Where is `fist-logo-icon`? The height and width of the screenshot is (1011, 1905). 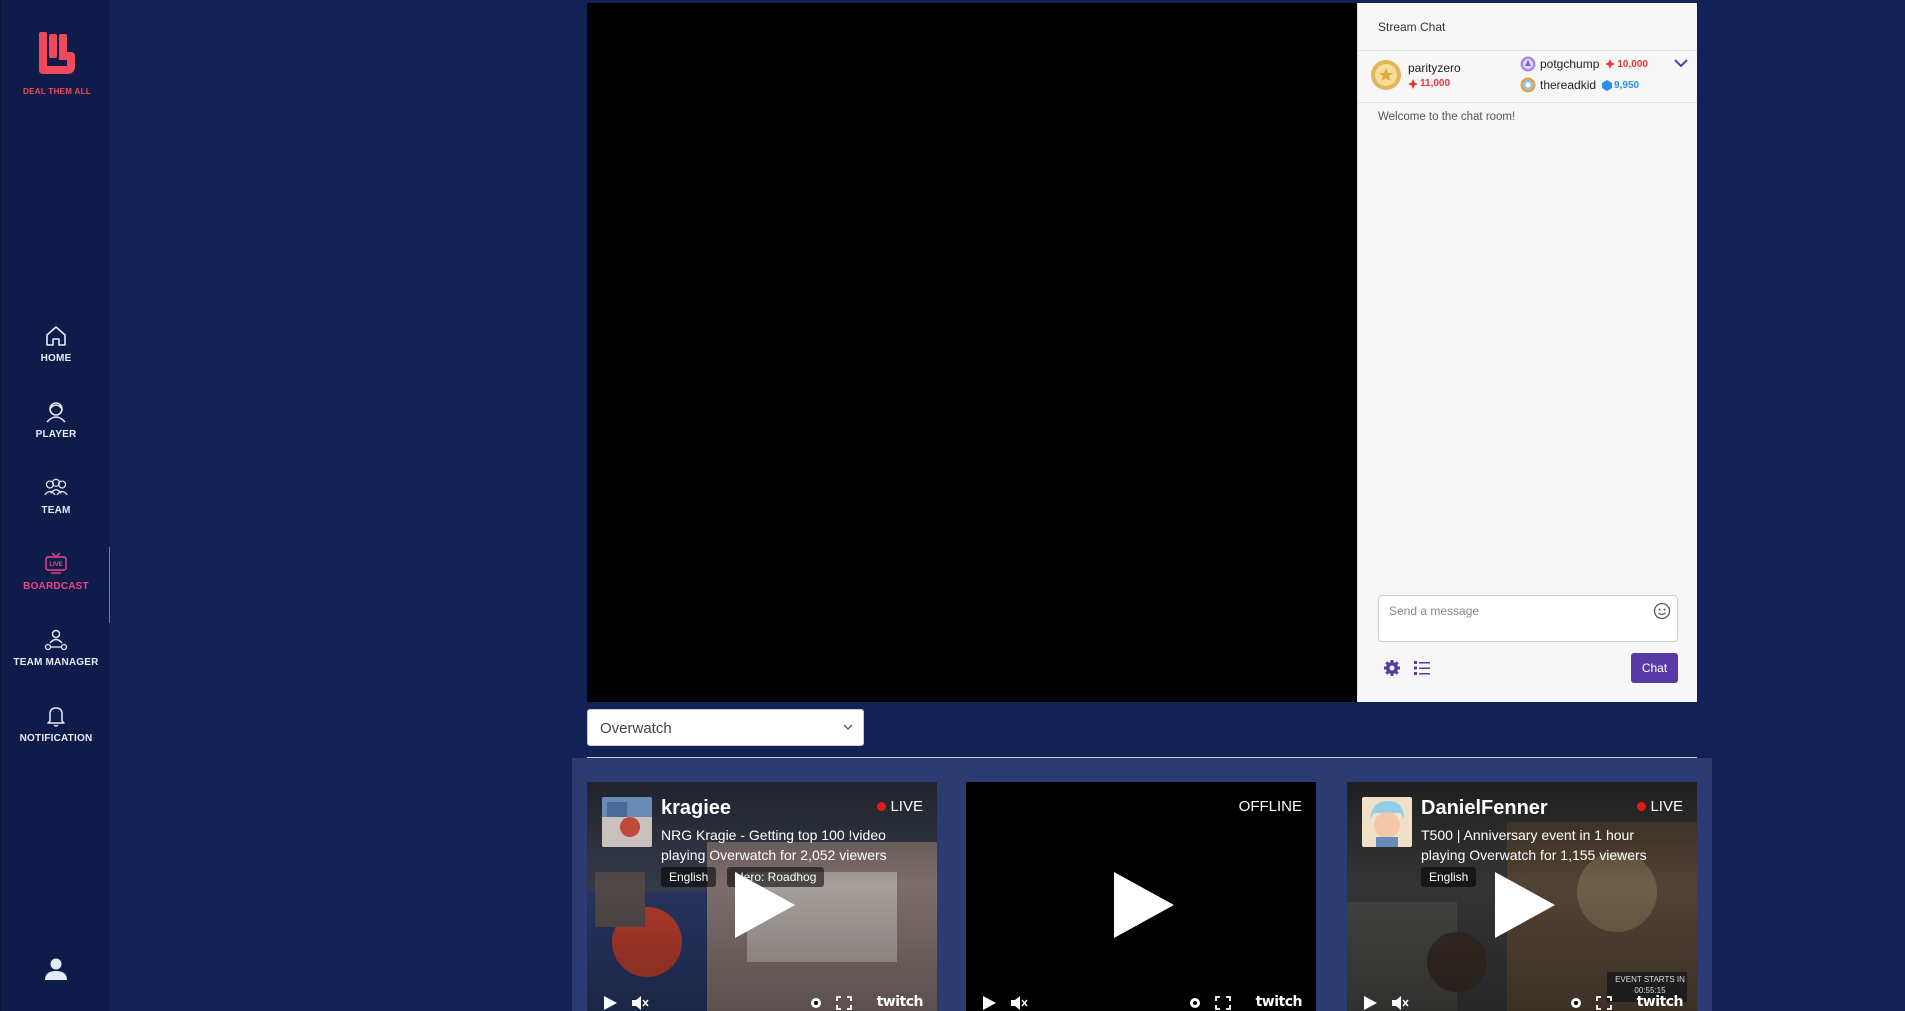 fist-logo-icon is located at coordinates (57, 53).